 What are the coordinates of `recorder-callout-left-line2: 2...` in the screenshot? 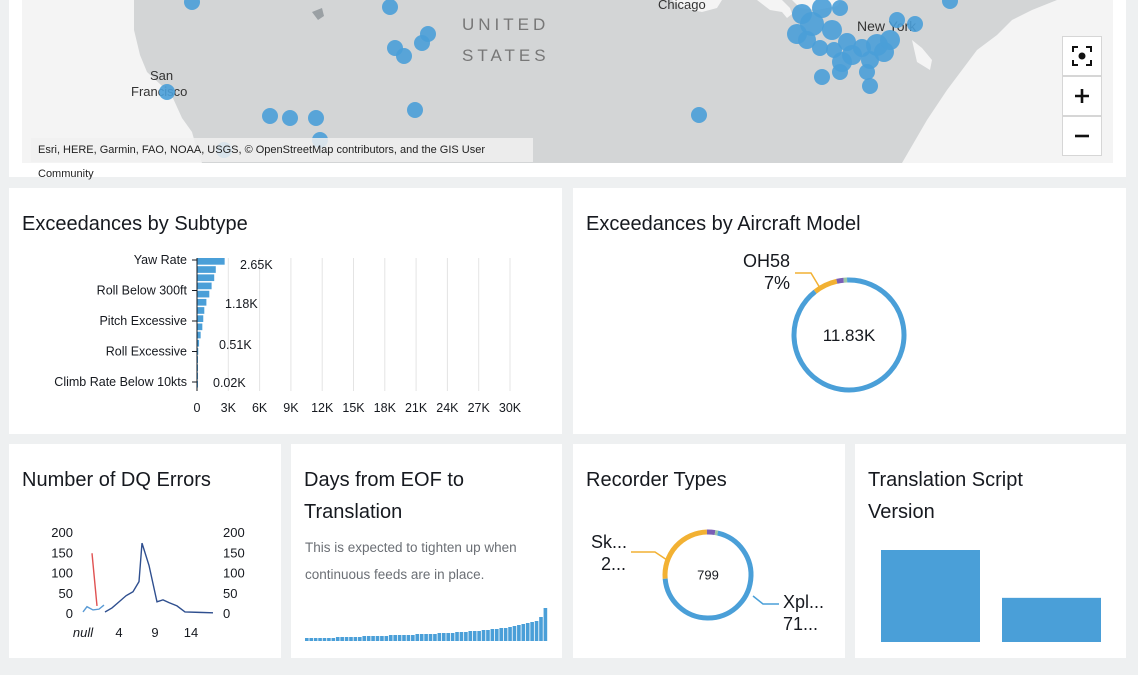 It's located at (613, 564).